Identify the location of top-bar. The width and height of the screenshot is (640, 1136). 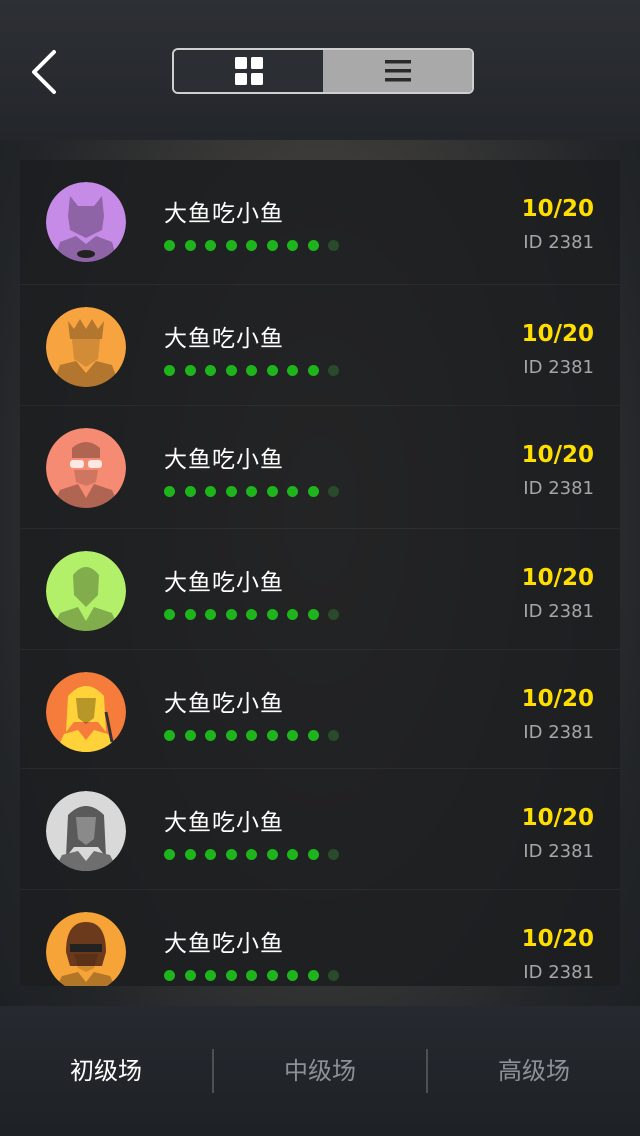
(320, 70).